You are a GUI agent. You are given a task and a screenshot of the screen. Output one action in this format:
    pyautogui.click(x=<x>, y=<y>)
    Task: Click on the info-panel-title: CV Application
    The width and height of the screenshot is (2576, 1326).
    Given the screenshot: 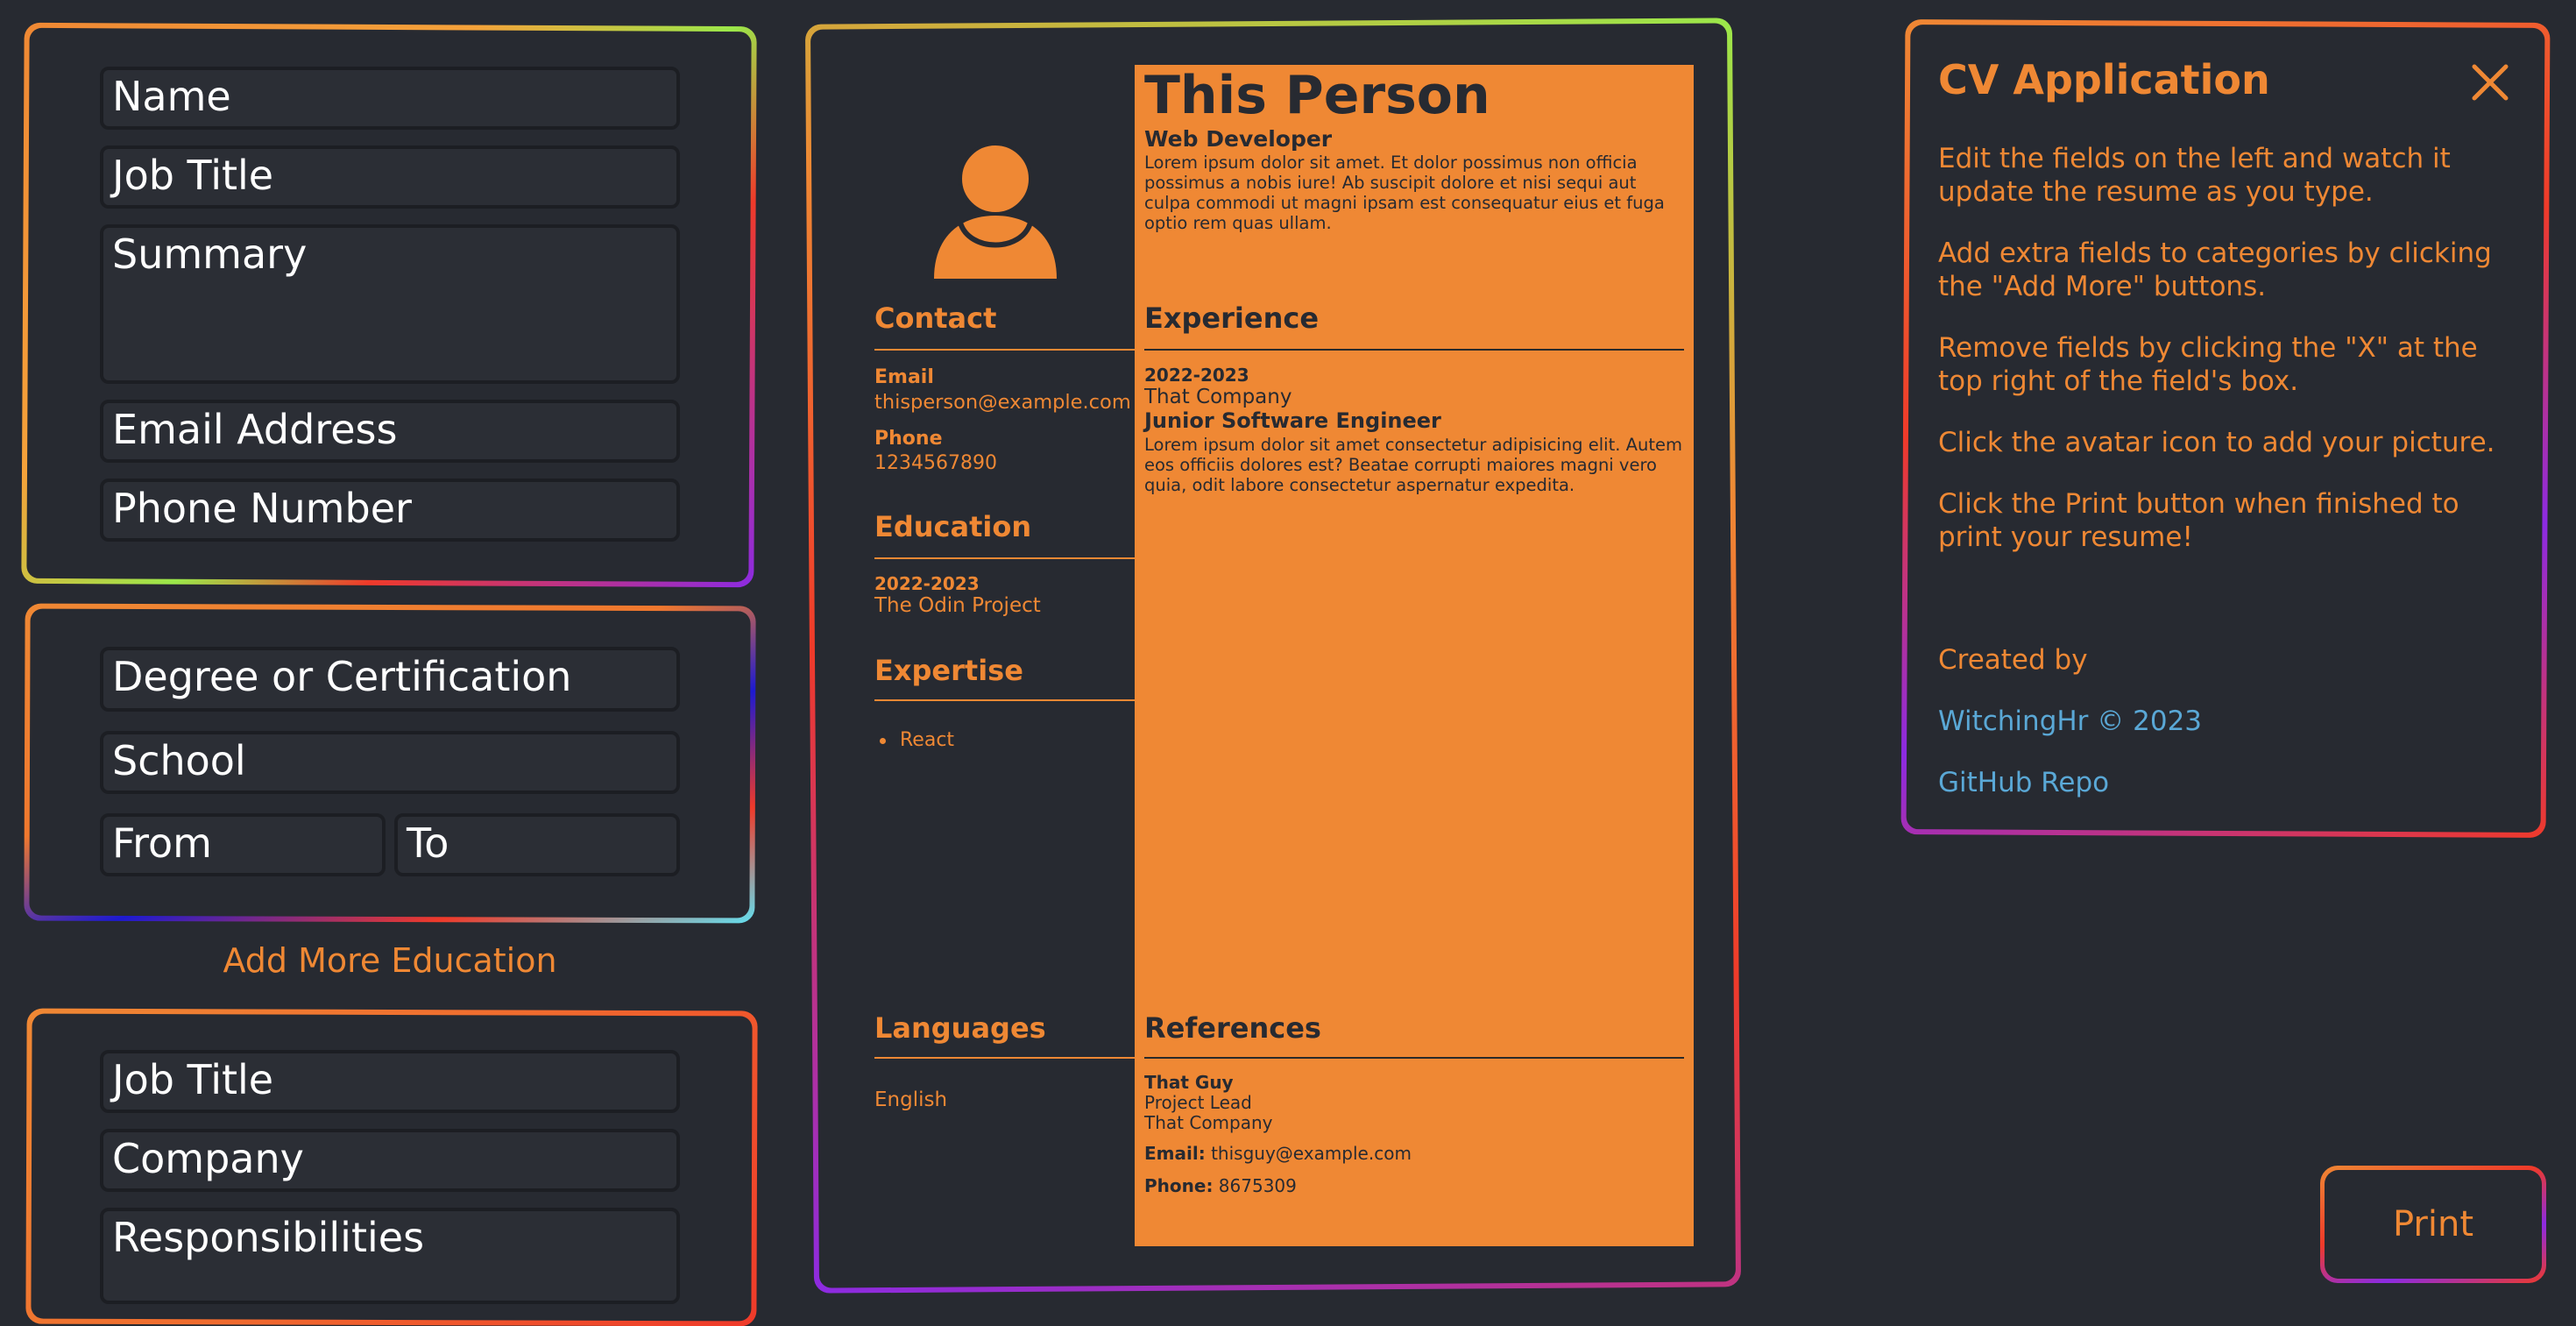 What is the action you would take?
    pyautogui.click(x=2104, y=79)
    